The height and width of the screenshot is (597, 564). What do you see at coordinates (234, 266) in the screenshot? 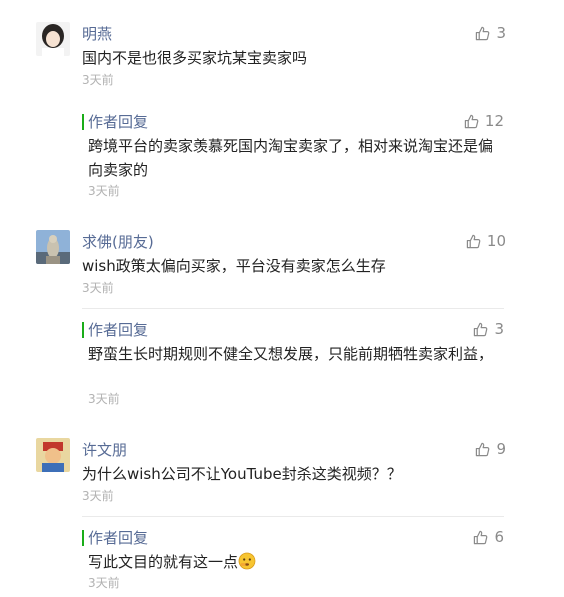
I see `comment-text: wish政策太偏向买家，平台没有卖家怎么生存` at bounding box center [234, 266].